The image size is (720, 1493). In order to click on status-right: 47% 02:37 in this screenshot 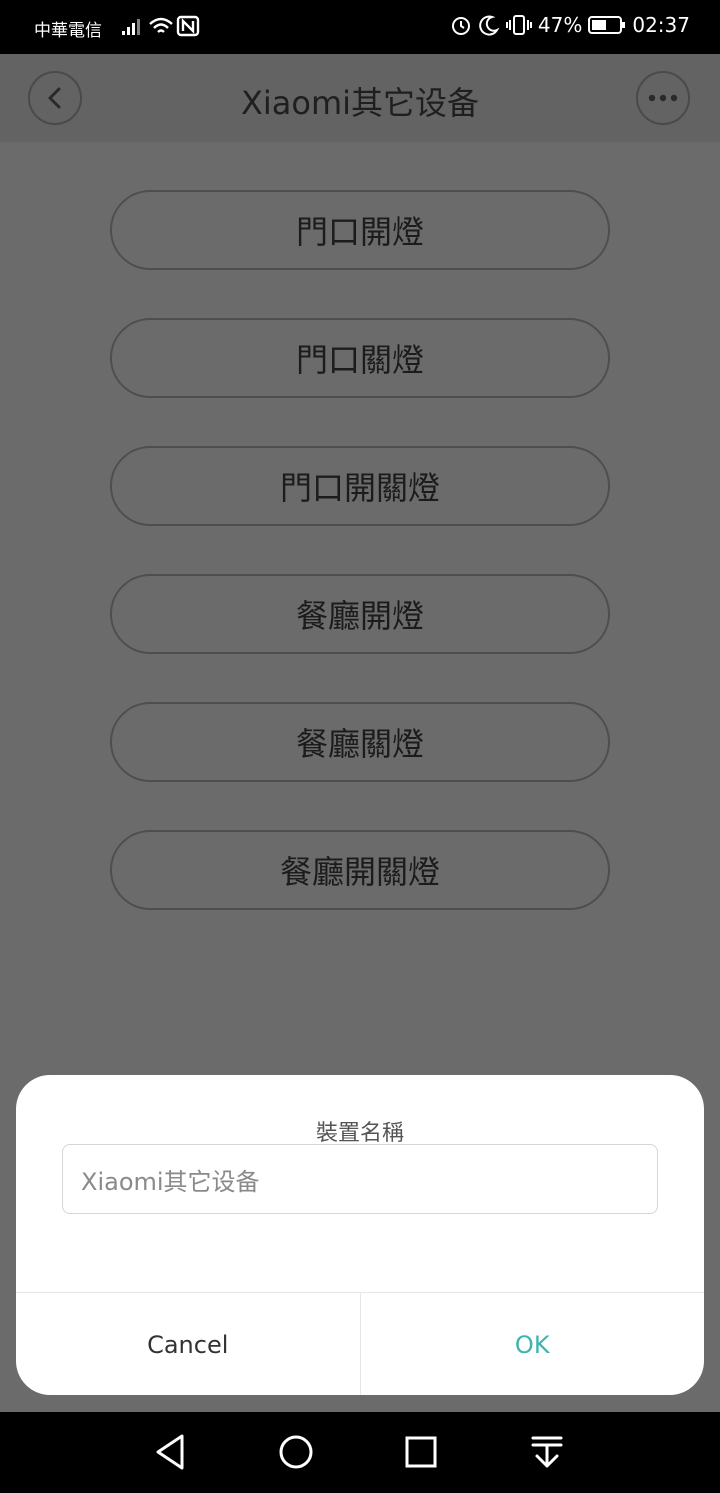, I will do `click(570, 25)`.